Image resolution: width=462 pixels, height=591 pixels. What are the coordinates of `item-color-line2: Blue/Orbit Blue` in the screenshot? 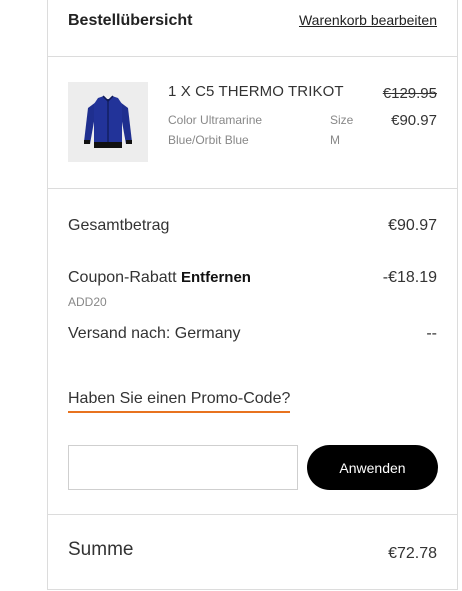 It's located at (208, 140).